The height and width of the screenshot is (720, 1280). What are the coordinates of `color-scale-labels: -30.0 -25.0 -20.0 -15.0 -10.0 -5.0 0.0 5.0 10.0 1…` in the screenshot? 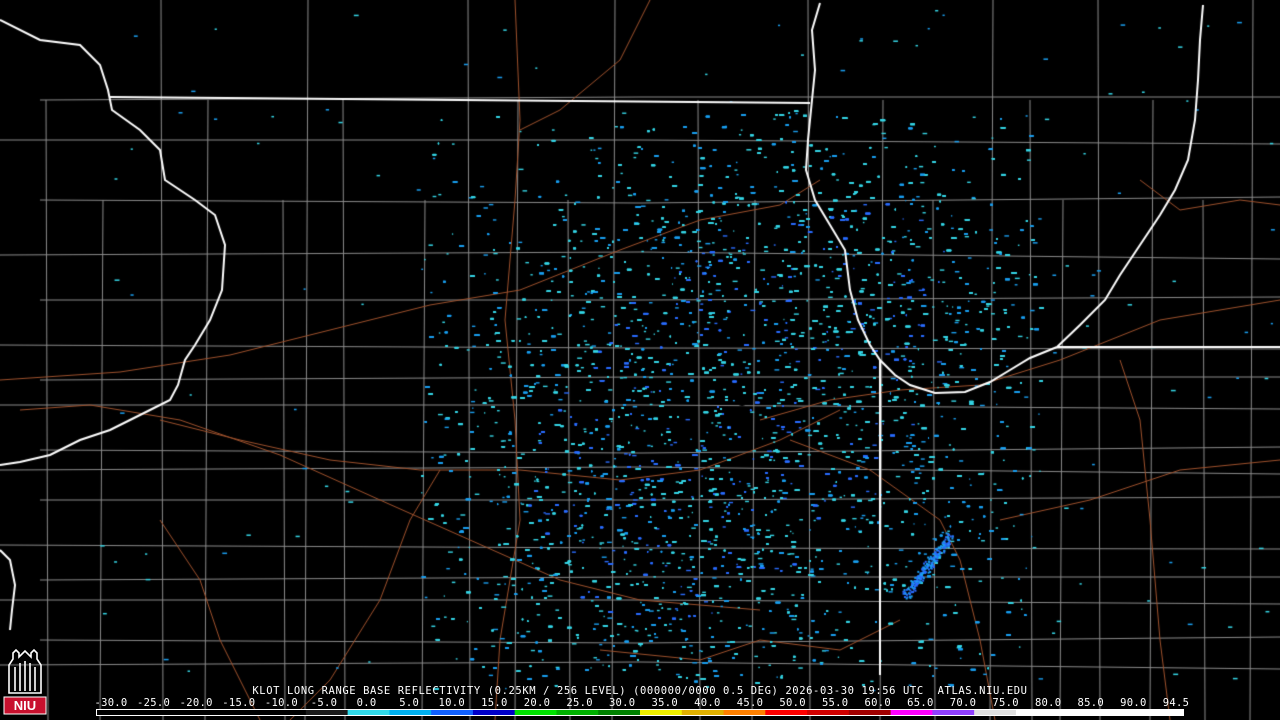 It's located at (640, 703).